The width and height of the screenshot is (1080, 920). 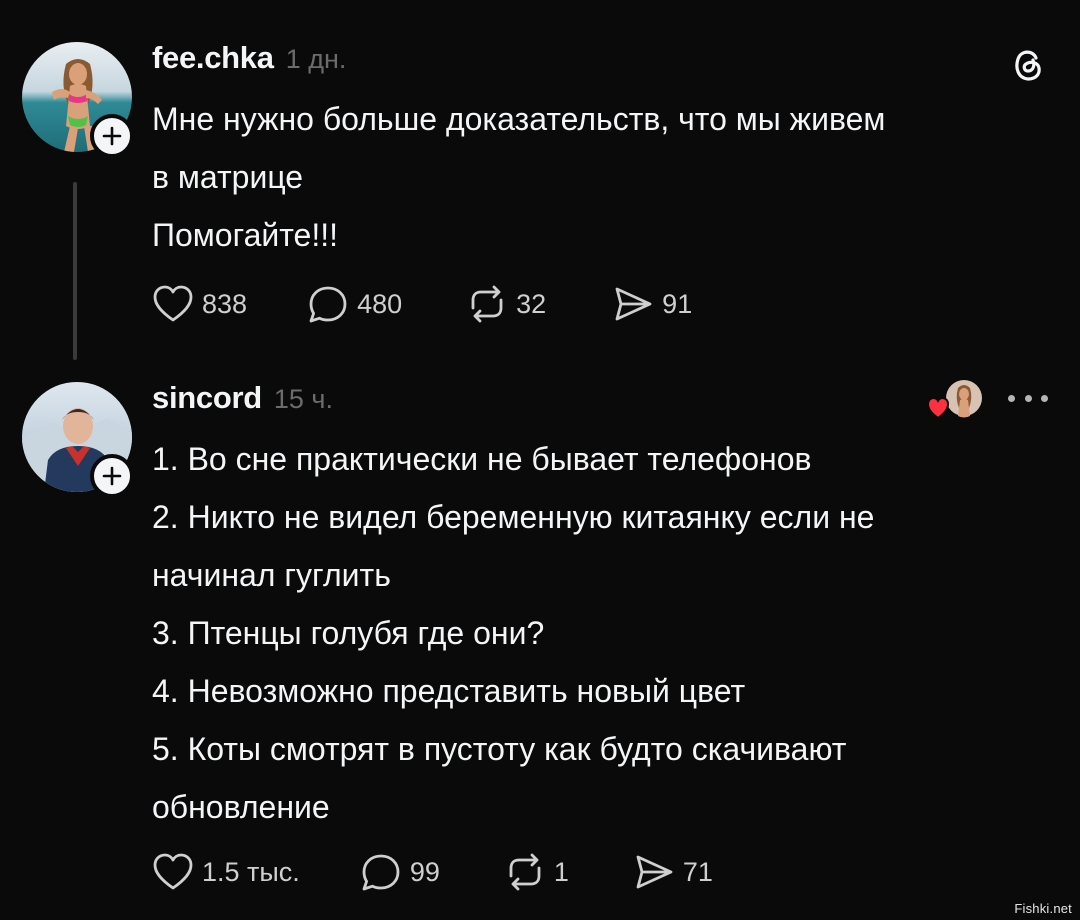 I want to click on like-count: 1.5 тыс., so click(x=251, y=871).